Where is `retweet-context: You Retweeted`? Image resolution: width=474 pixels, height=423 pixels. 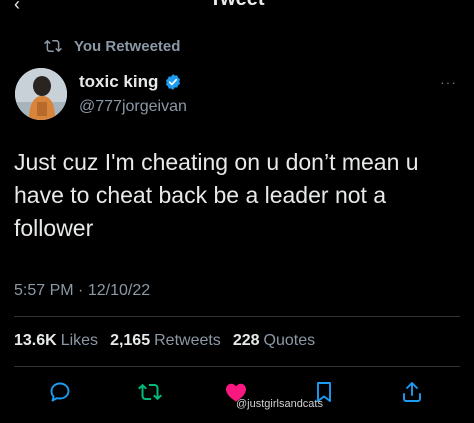
retweet-context: You Retweeted is located at coordinates (112, 46).